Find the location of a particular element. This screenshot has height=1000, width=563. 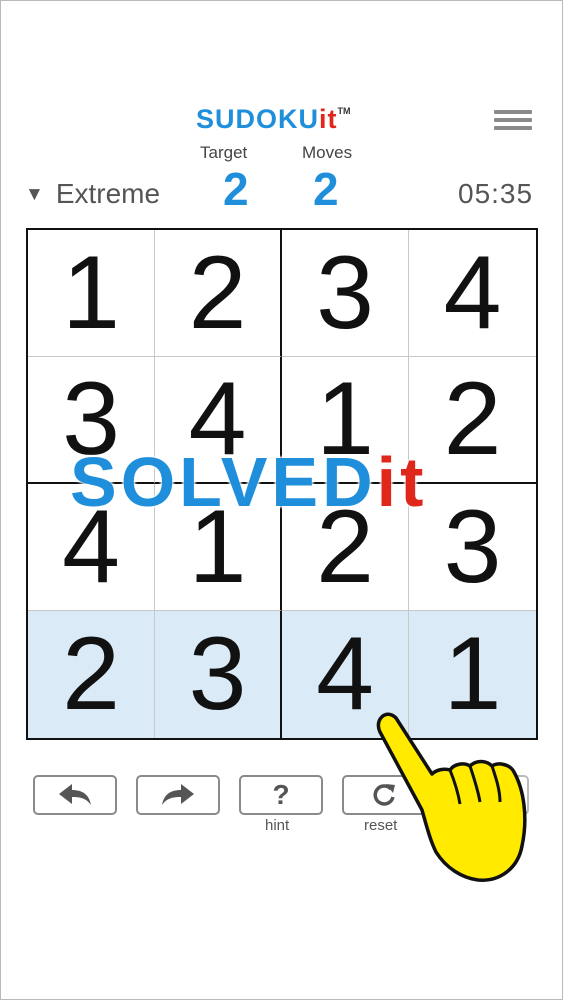

logo-accent: it is located at coordinates (328, 119).